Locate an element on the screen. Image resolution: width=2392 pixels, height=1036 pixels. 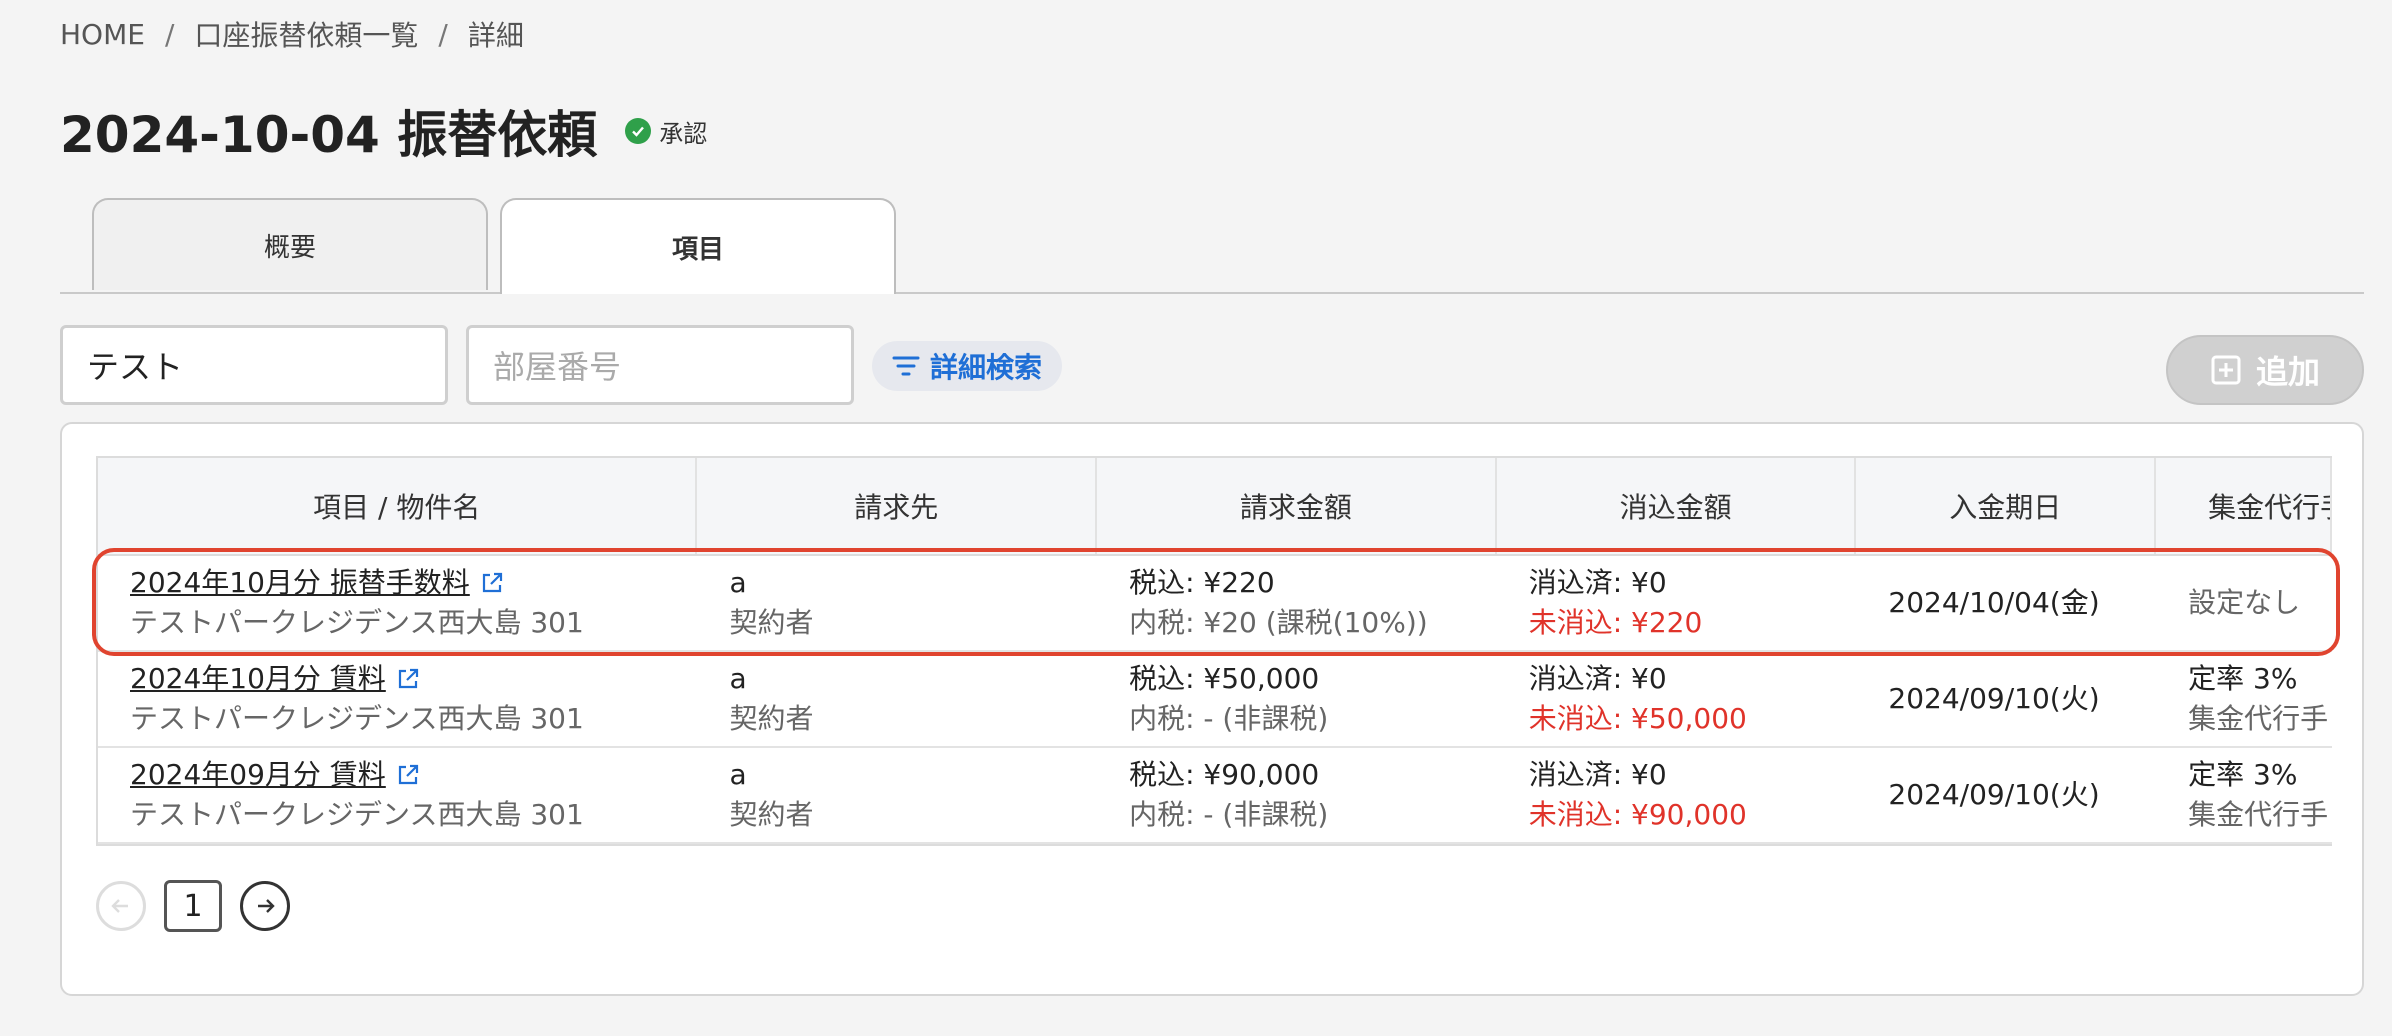
breadcrumb-current: 詳細 is located at coordinates (495, 35).